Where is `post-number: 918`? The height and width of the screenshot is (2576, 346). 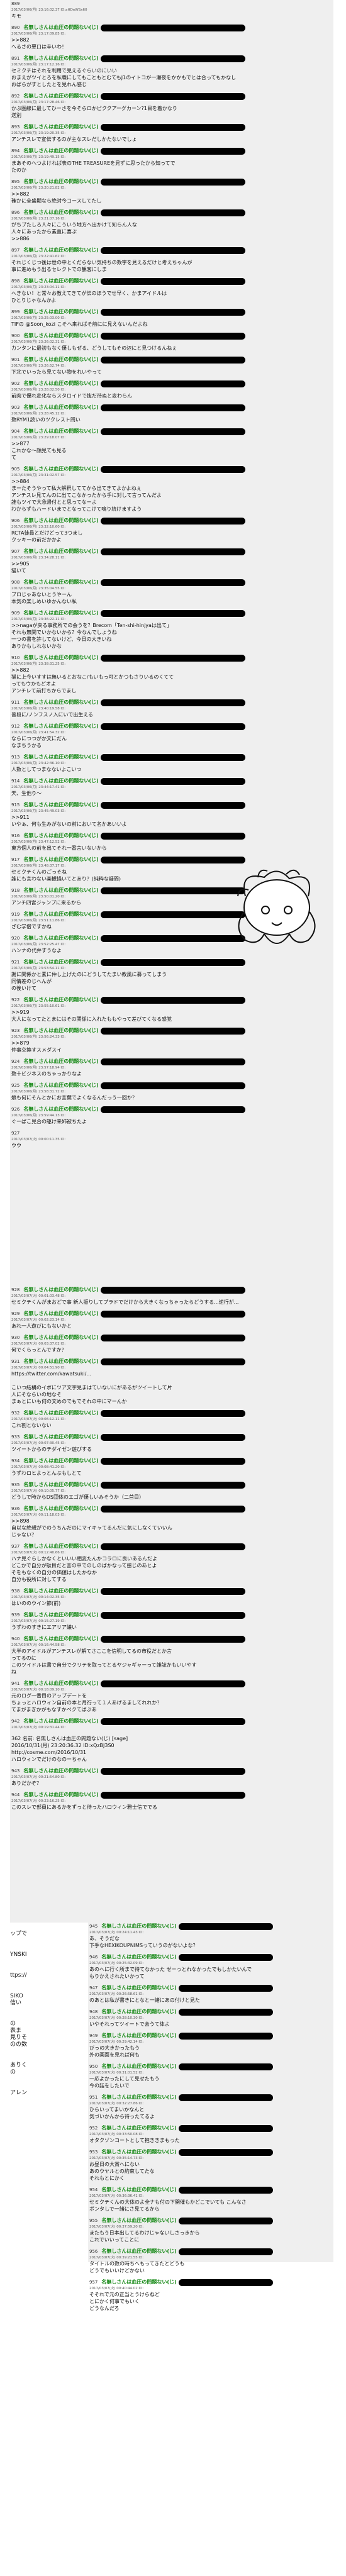
post-number: 918 is located at coordinates (16, 890).